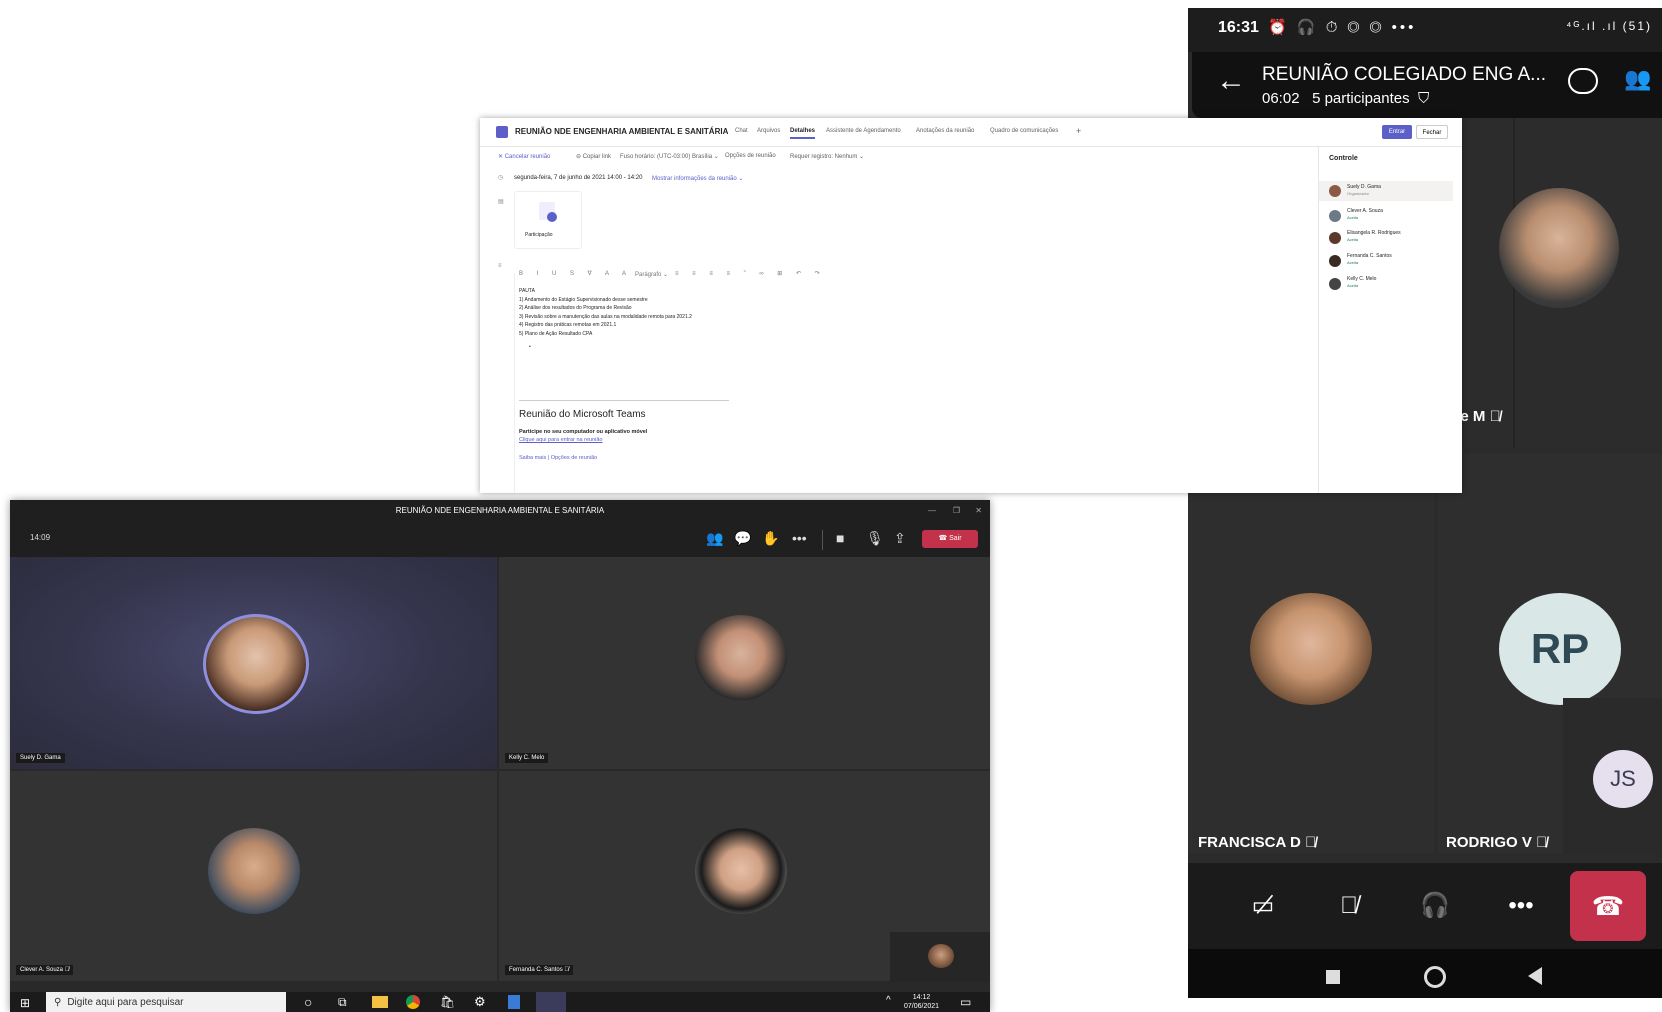  I want to click on download-badge-icon, so click(552, 217).